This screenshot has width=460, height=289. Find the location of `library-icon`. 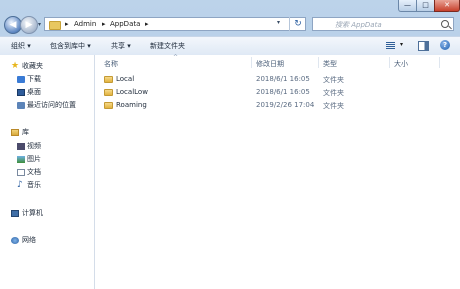

library-icon is located at coordinates (15, 132).